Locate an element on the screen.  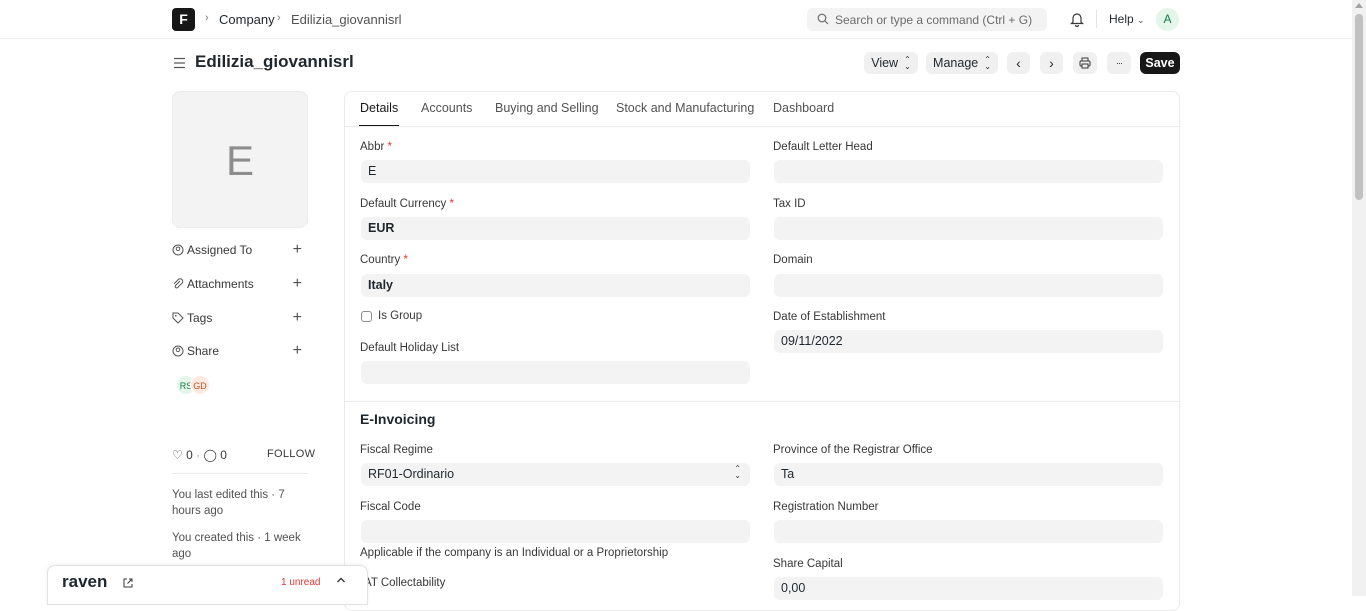
tab-stock-and-manufacturing: Stock and Manufacturing is located at coordinates (685, 108).